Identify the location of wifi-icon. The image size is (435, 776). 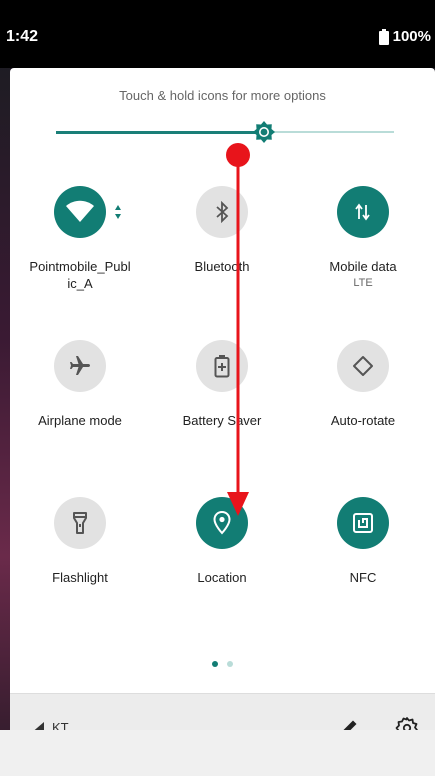
(80, 211).